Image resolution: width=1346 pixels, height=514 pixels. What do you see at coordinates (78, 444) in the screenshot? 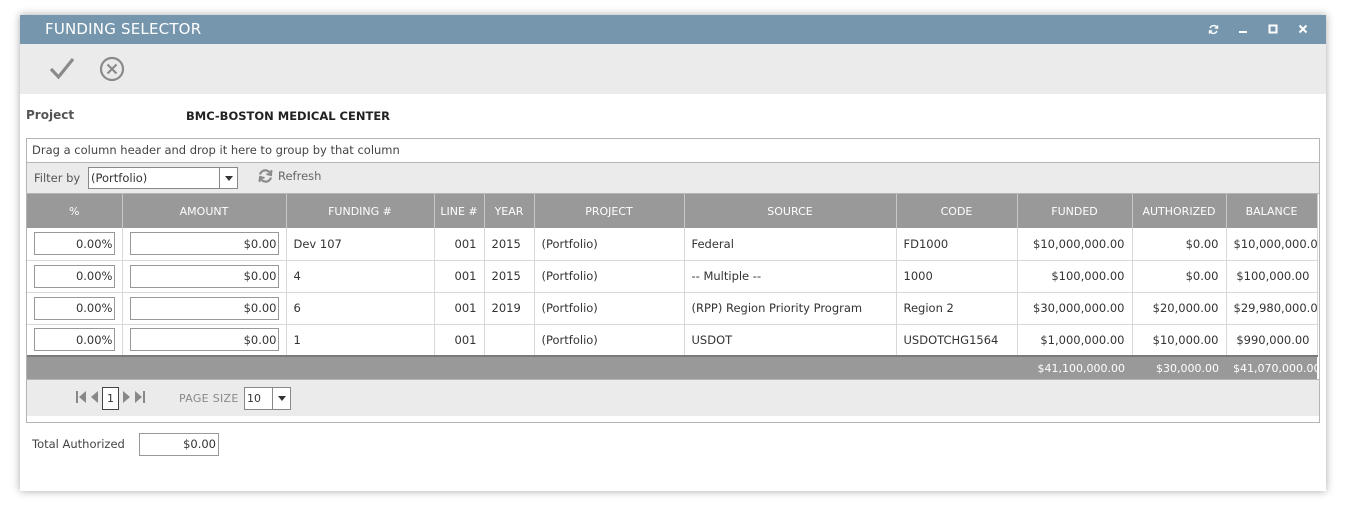
I see `total-authorized-label: Total Authorized` at bounding box center [78, 444].